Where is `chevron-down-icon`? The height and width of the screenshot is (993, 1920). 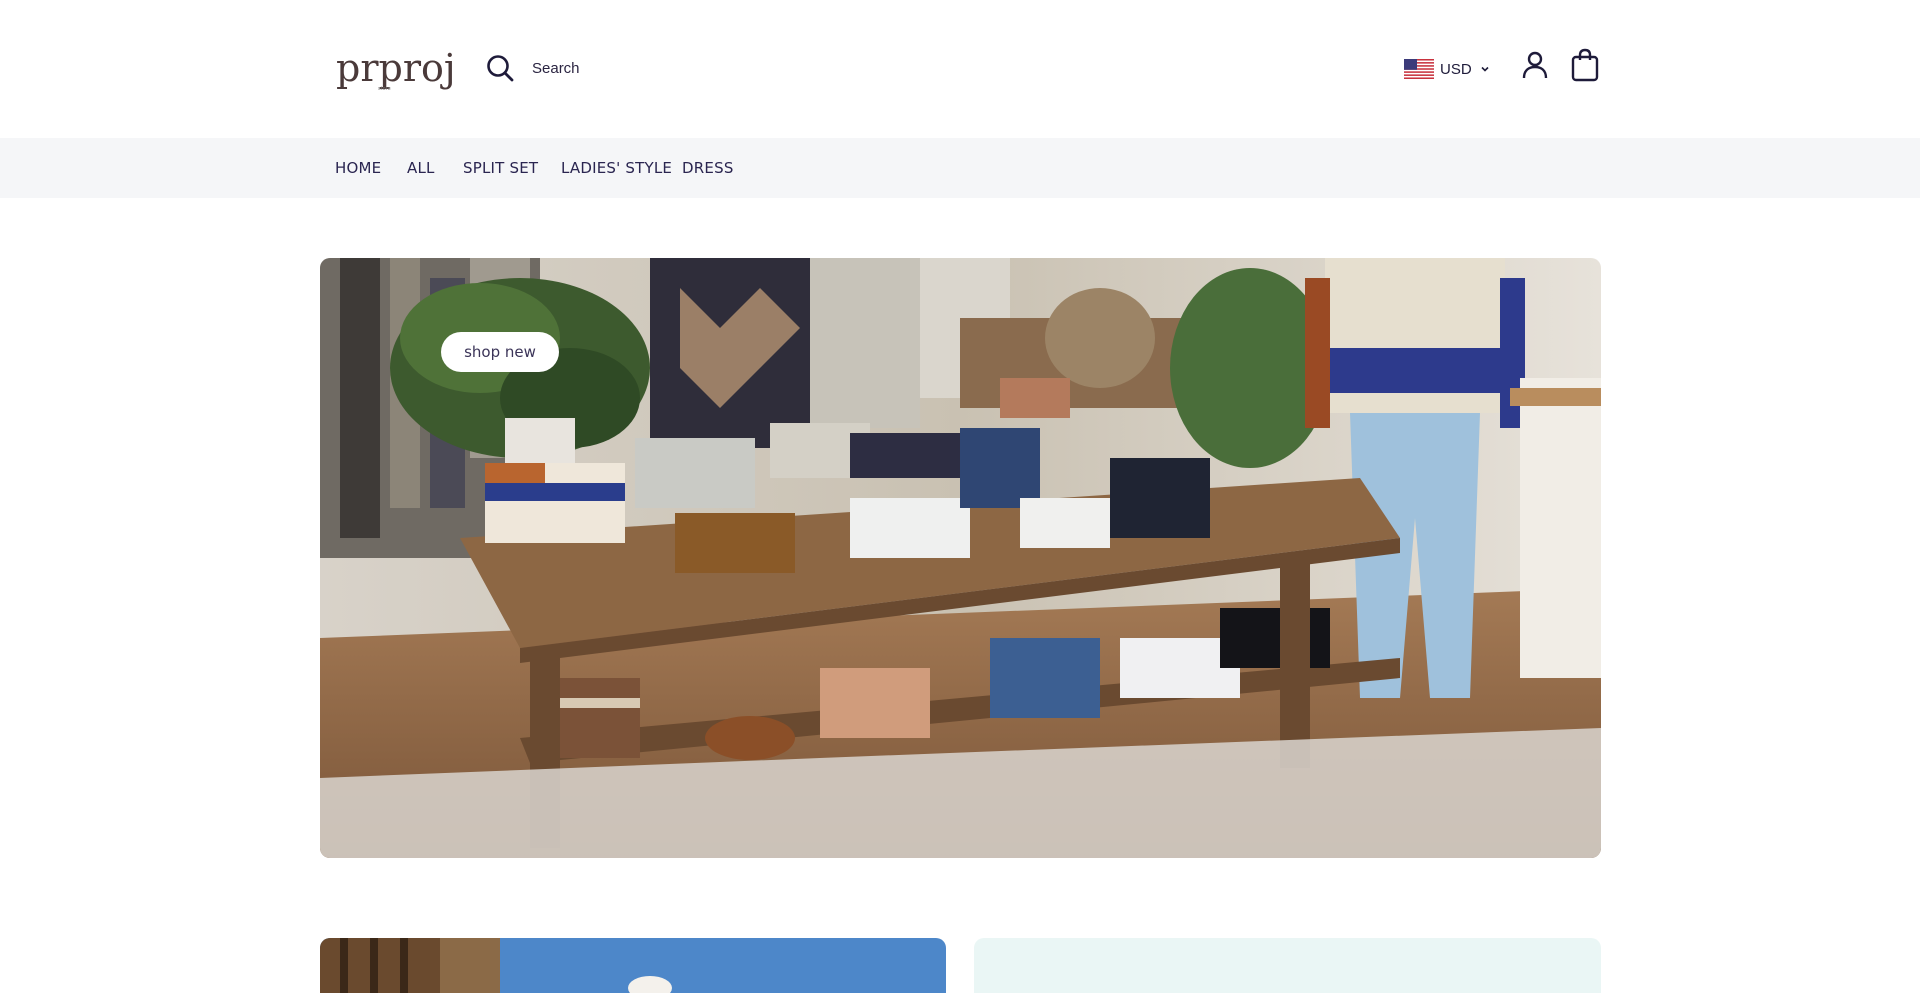 chevron-down-icon is located at coordinates (1485, 69).